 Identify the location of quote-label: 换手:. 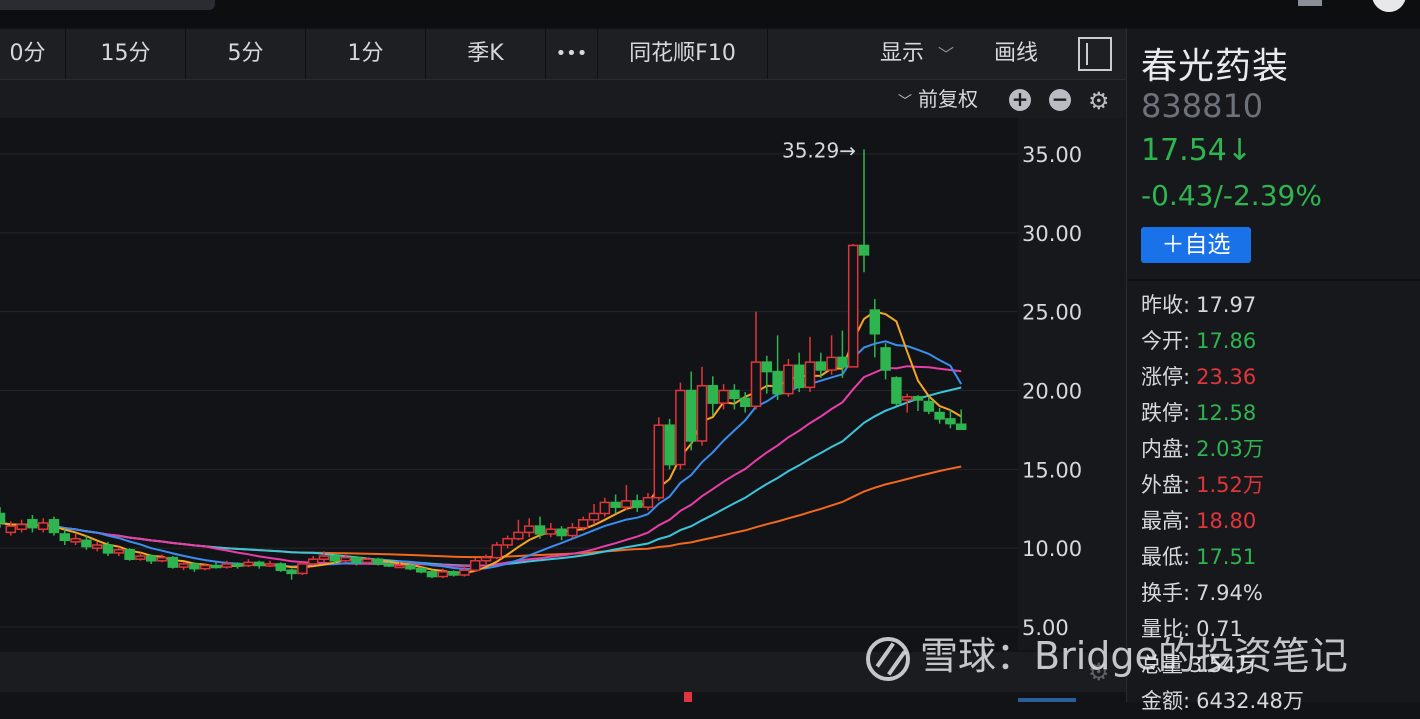
(1166, 593).